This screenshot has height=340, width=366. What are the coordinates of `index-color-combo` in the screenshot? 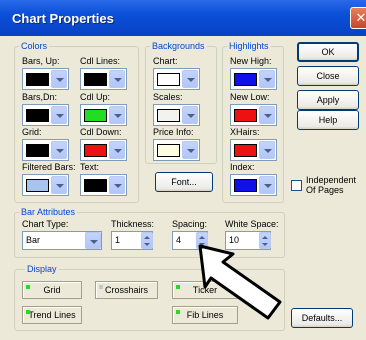 It's located at (253, 185).